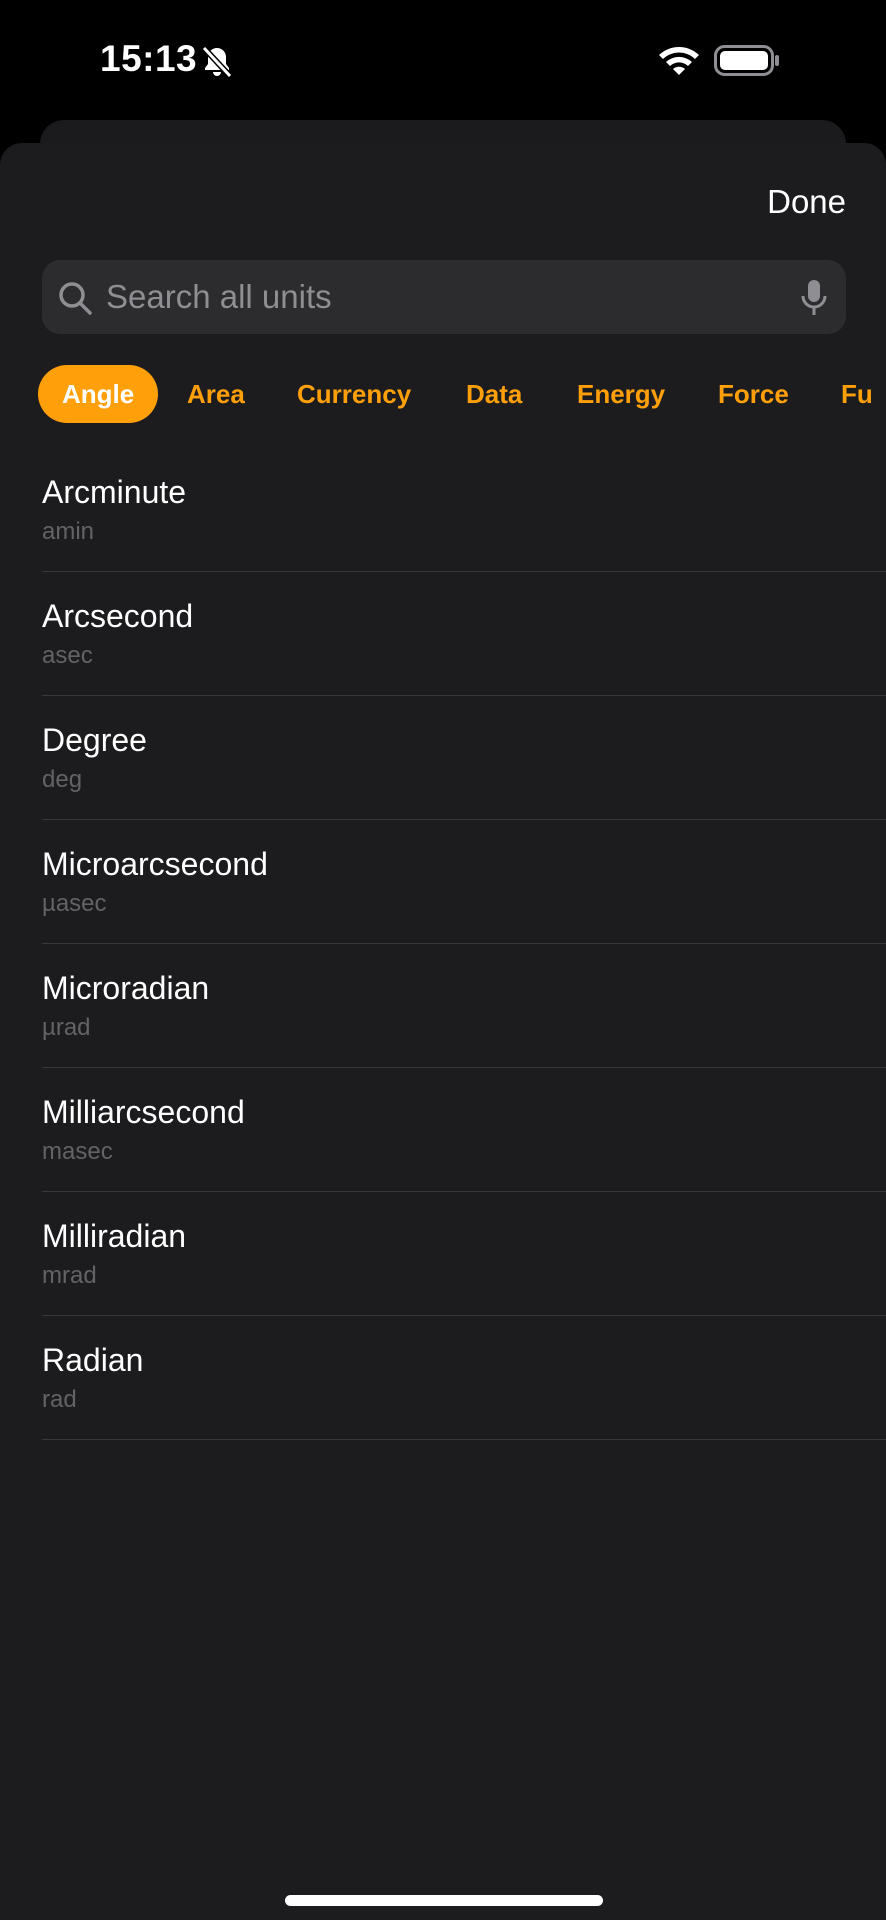 This screenshot has height=1920, width=886. What do you see at coordinates (94, 740) in the screenshot?
I see `unit-name: Degree` at bounding box center [94, 740].